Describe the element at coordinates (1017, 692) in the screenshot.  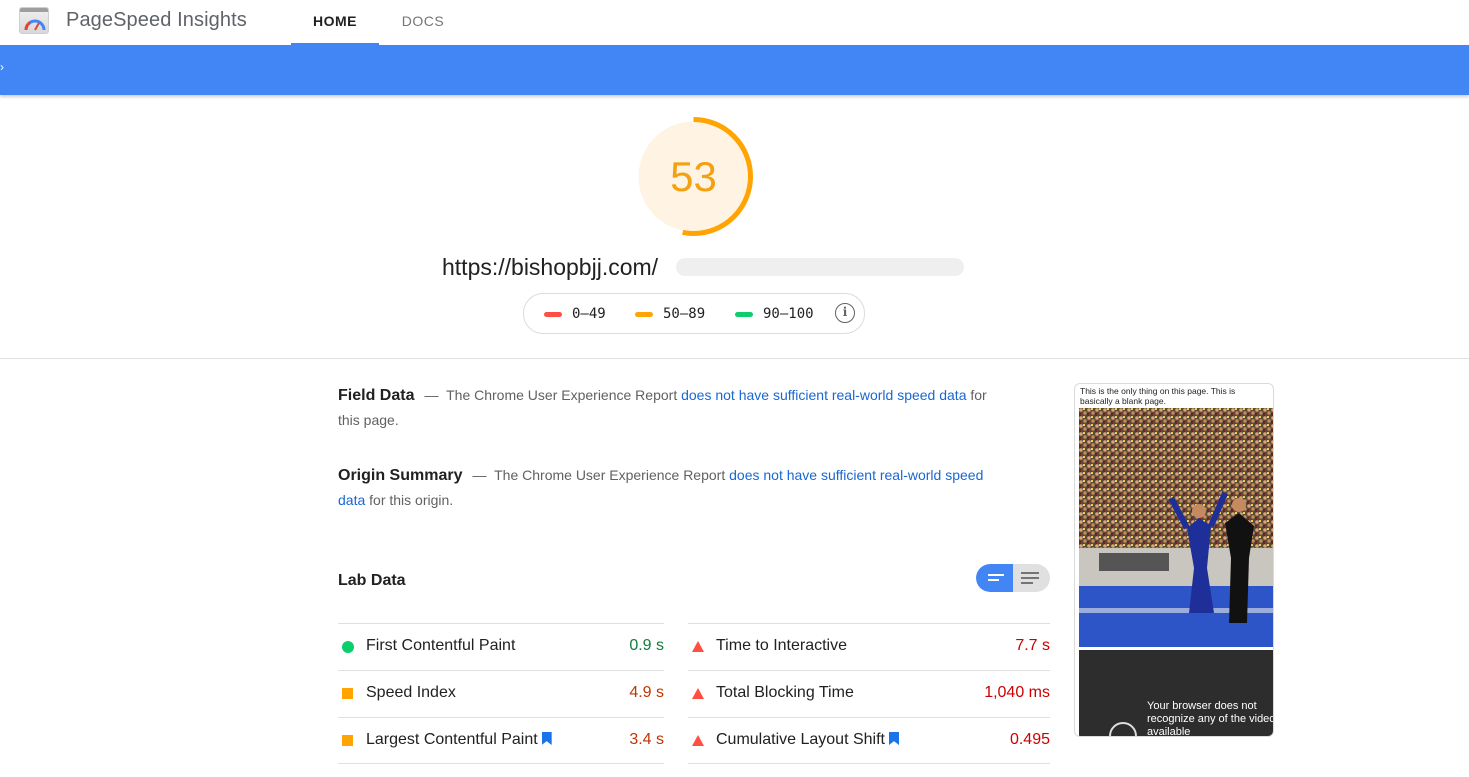
I see `metric-value: 1,040 ms` at that location.